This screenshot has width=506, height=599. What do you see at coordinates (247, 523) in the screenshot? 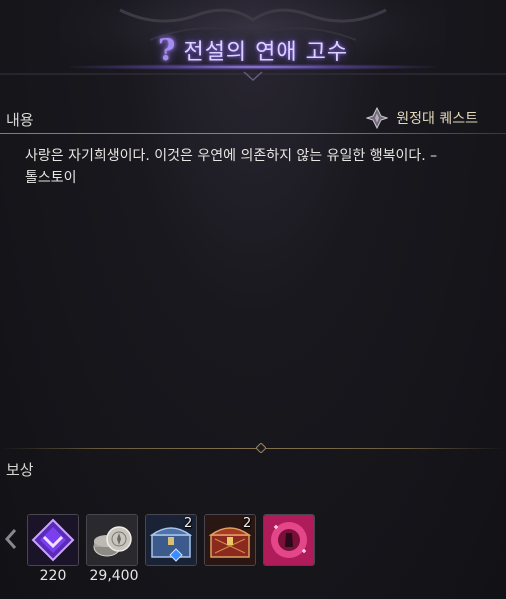
I see `reward-count-4: 2` at bounding box center [247, 523].